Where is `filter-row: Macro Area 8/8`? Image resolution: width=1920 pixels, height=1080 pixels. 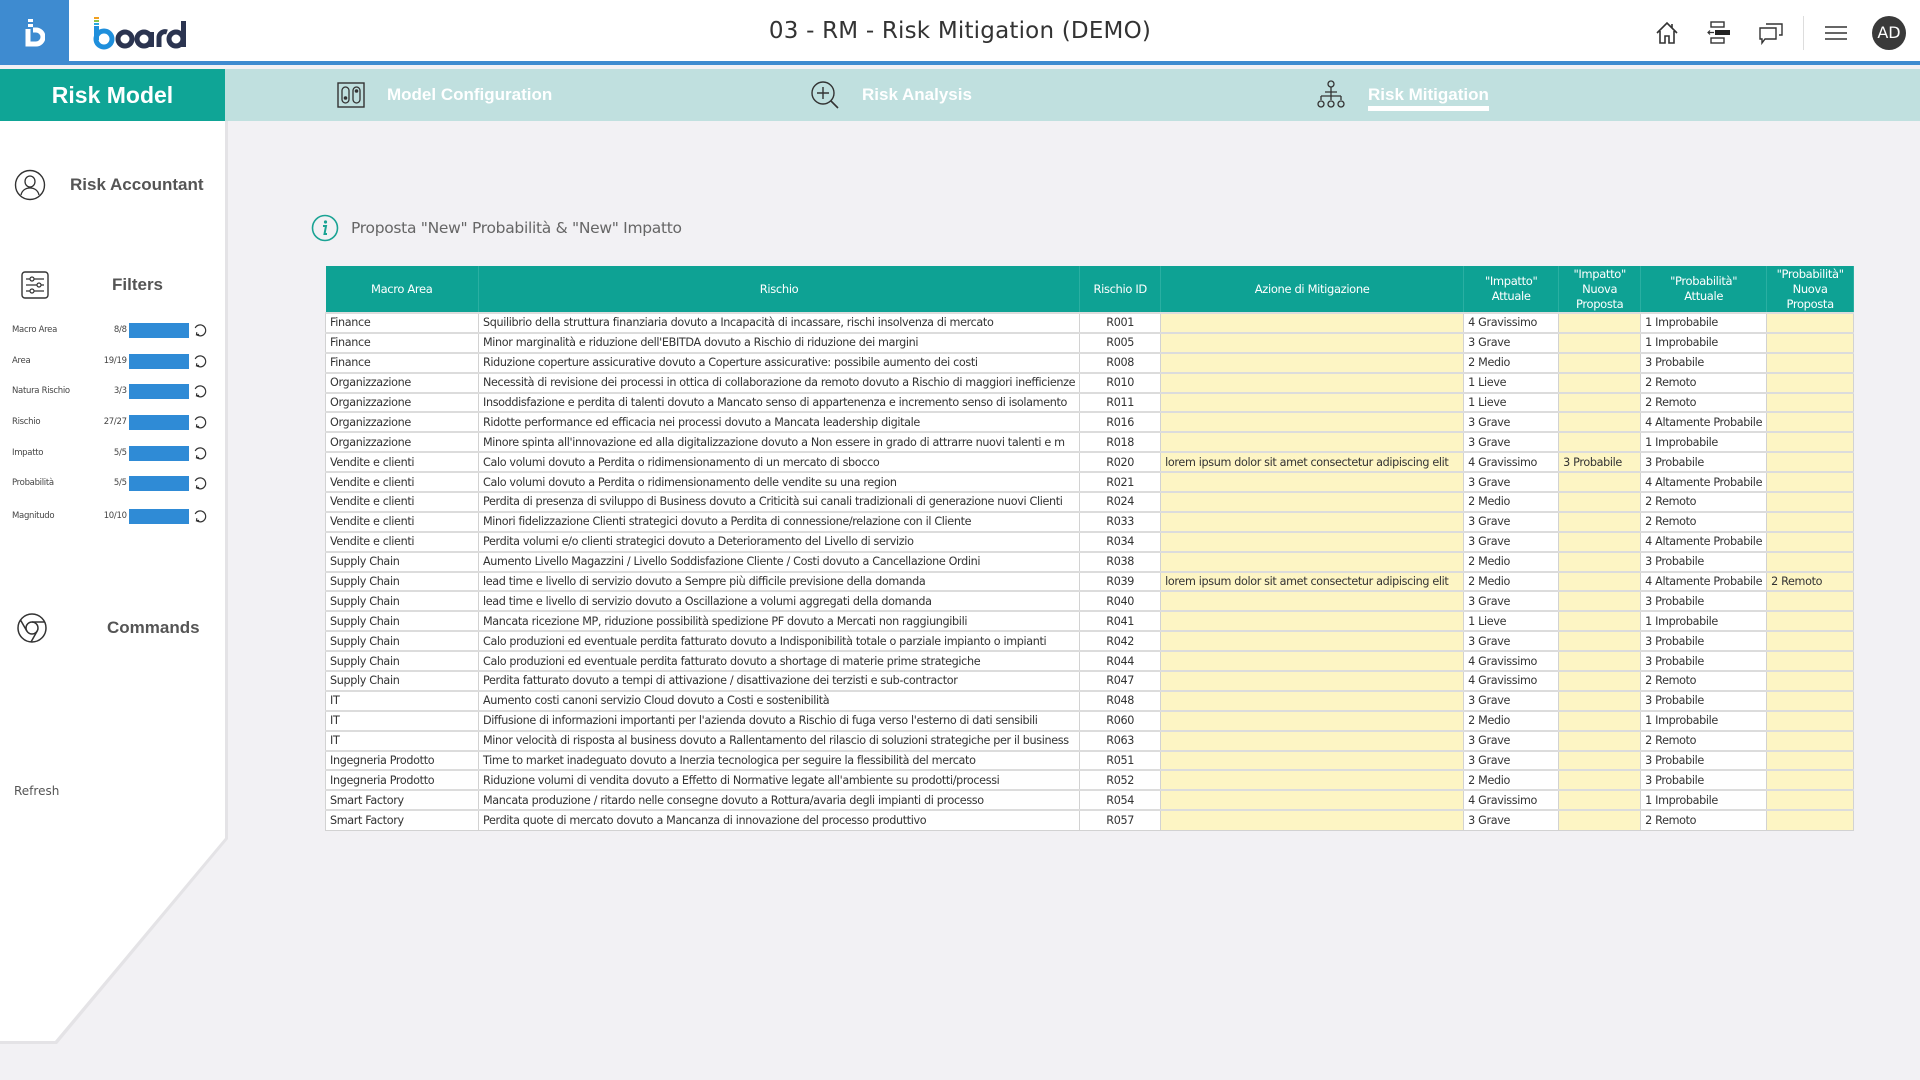 filter-row: Macro Area 8/8 is located at coordinates (109, 330).